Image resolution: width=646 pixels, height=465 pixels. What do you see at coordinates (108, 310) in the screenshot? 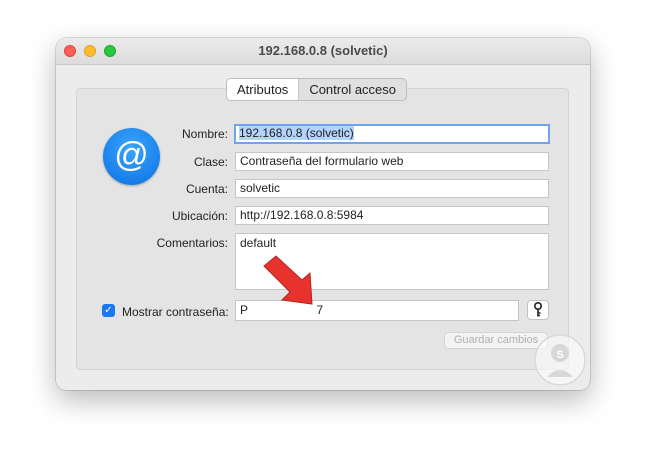
I see `mostrar-contrasena-checkbox: ✓` at bounding box center [108, 310].